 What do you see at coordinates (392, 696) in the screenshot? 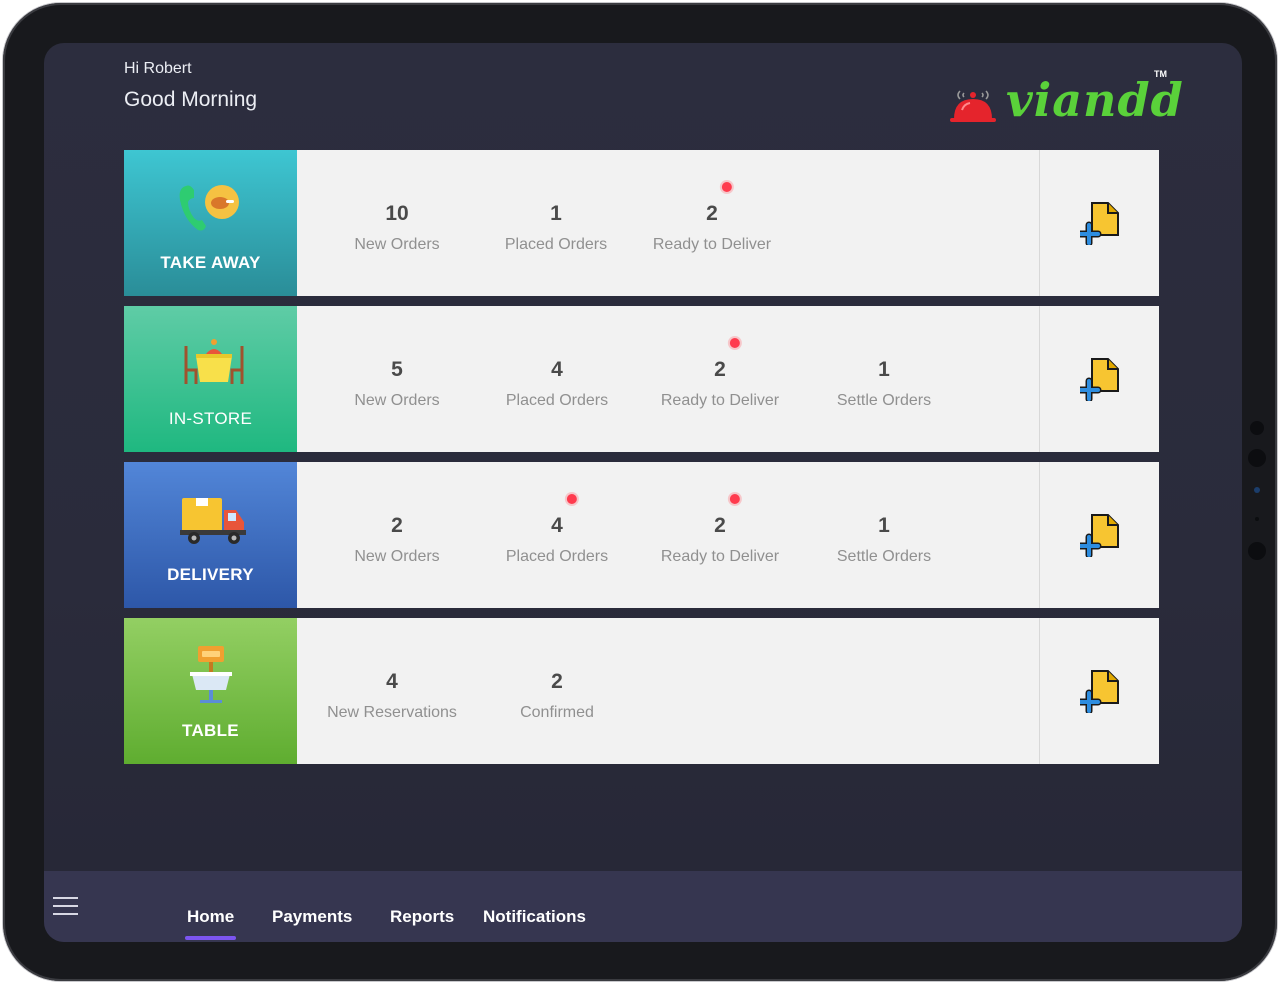
I see `stat-new-reservations: 4 New Reservations` at bounding box center [392, 696].